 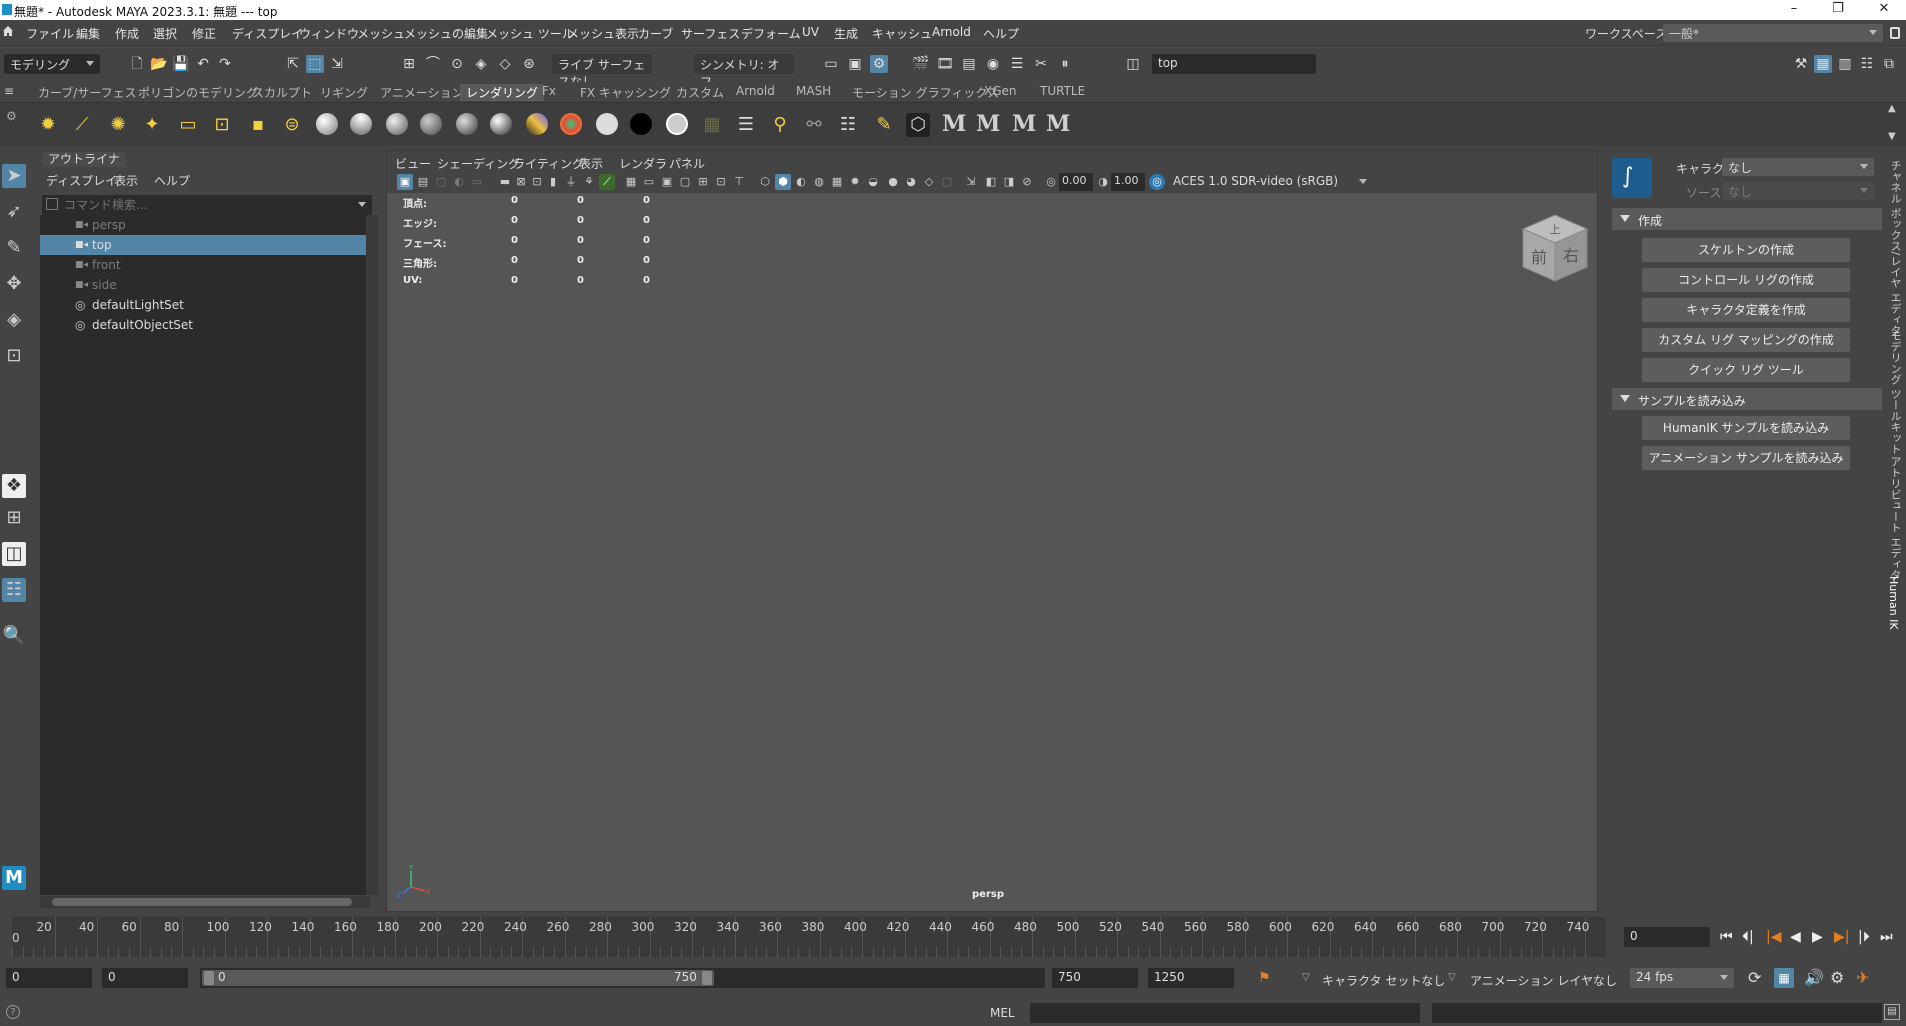 What do you see at coordinates (971, 182) in the screenshot?
I see `isolate-select-icon: ⇲` at bounding box center [971, 182].